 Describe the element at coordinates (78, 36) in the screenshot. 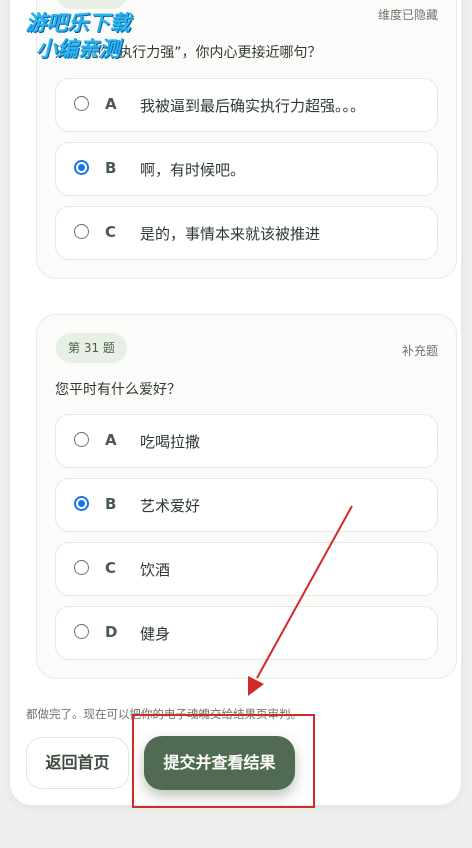

I see `watermark-logo: 游吧乐下载 小编亲测` at that location.